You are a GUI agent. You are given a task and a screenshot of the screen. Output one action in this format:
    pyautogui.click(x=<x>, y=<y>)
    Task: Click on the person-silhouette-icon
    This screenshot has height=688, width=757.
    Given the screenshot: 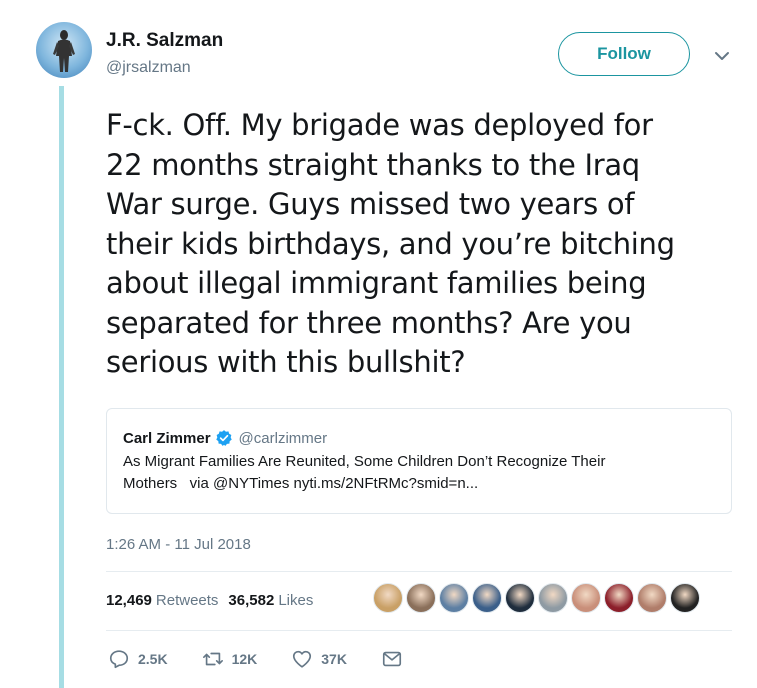 What is the action you would take?
    pyautogui.click(x=64, y=51)
    